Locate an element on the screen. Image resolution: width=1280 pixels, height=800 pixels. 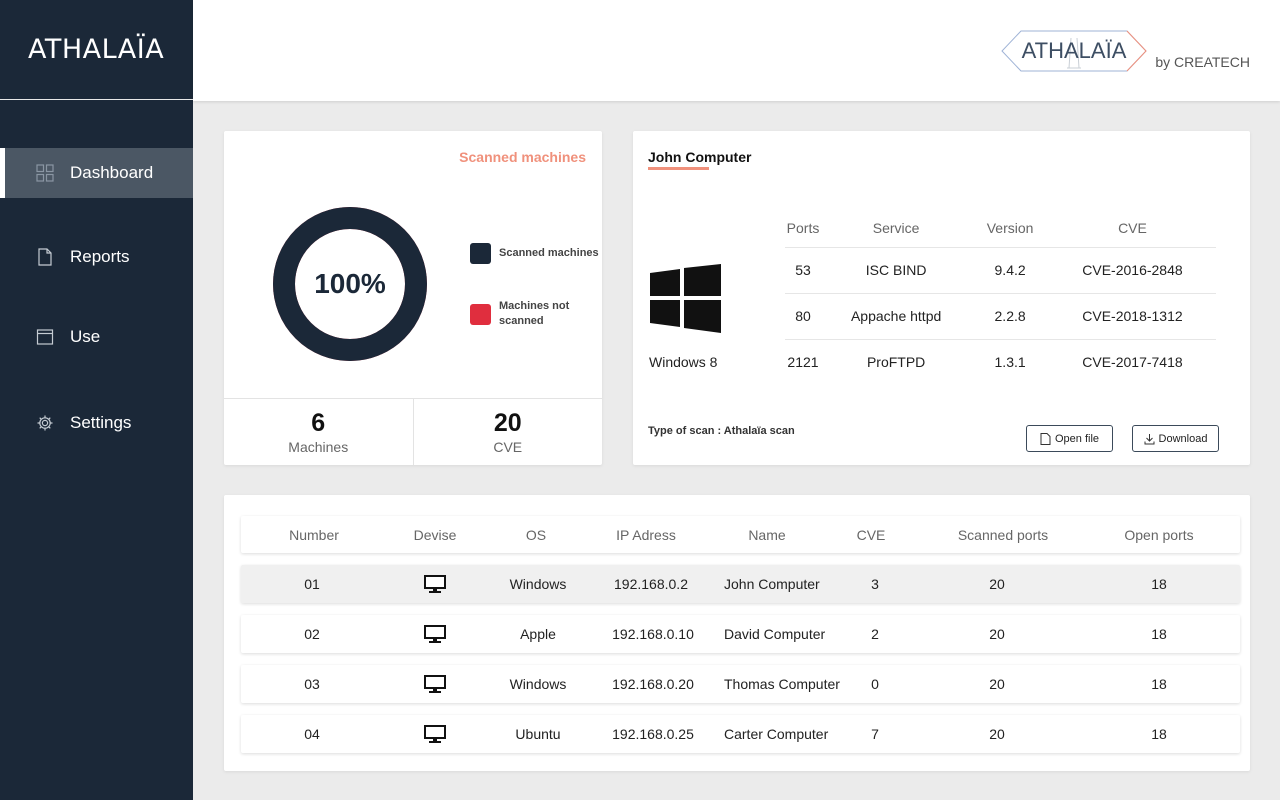
col-version: Version is located at coordinates (1010, 228).